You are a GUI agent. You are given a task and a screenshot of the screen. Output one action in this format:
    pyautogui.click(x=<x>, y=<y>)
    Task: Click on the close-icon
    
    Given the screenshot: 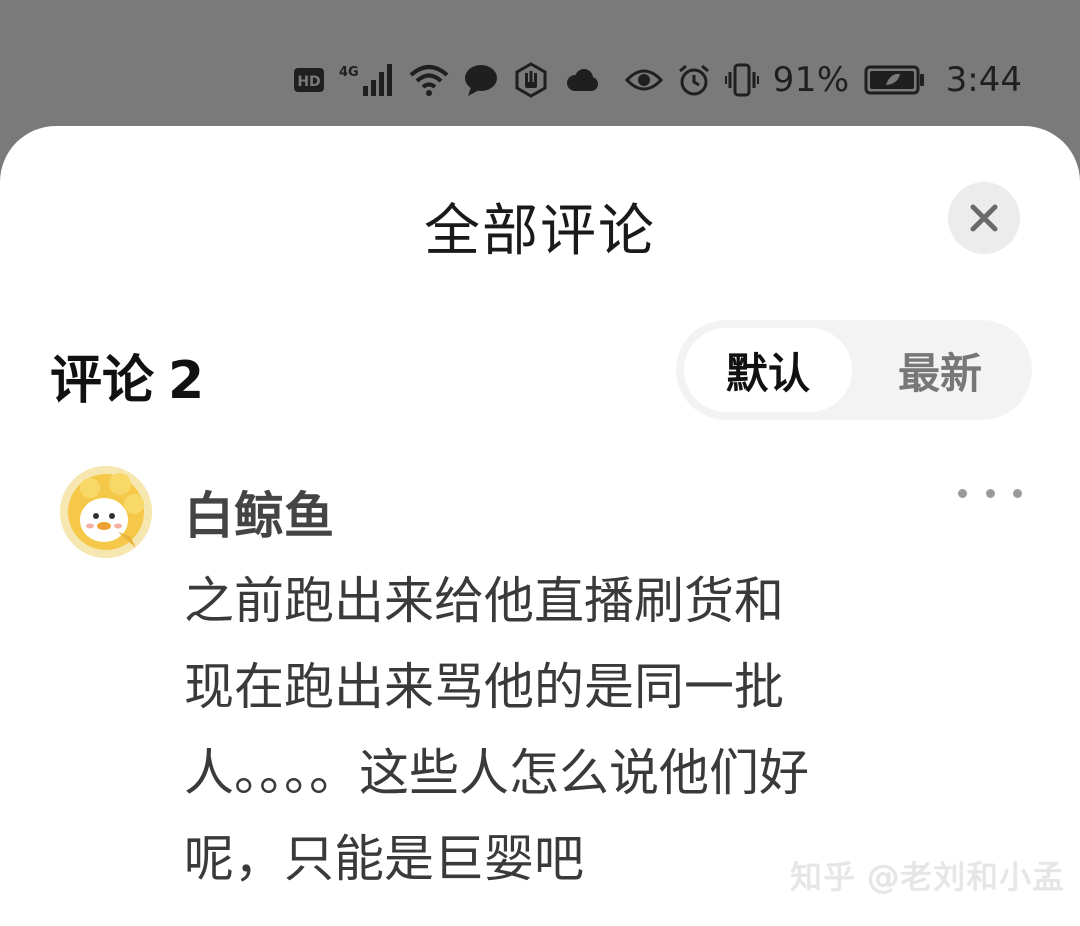 What is the action you would take?
    pyautogui.click(x=984, y=218)
    